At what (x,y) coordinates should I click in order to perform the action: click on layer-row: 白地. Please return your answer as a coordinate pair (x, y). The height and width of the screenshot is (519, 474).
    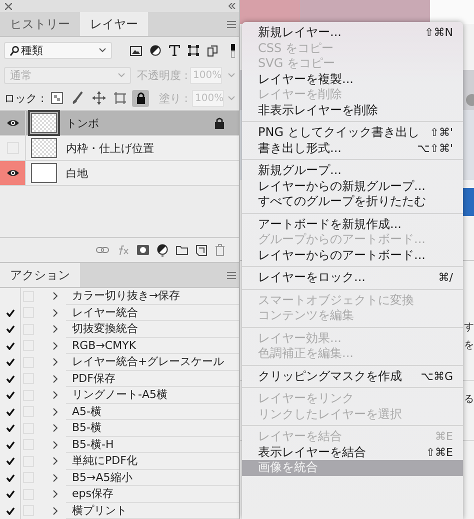
    Looking at the image, I should click on (119, 173).